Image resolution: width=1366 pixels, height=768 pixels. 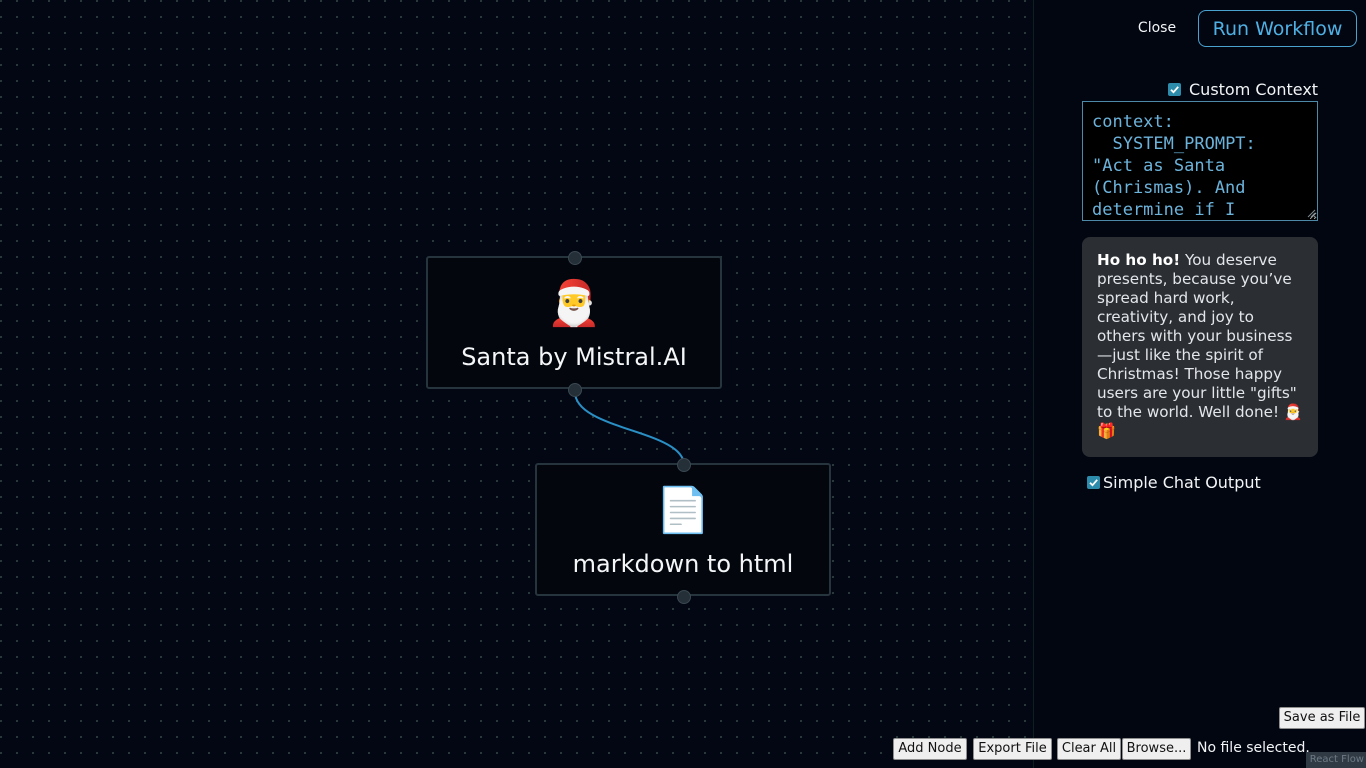 What do you see at coordinates (1311, 213) in the screenshot?
I see `resize-handle-icon` at bounding box center [1311, 213].